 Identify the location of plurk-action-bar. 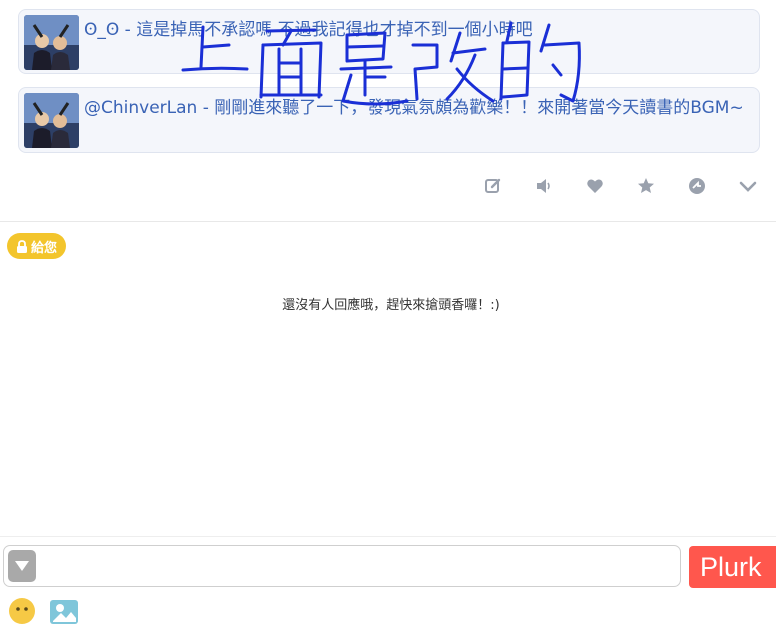
(605, 186).